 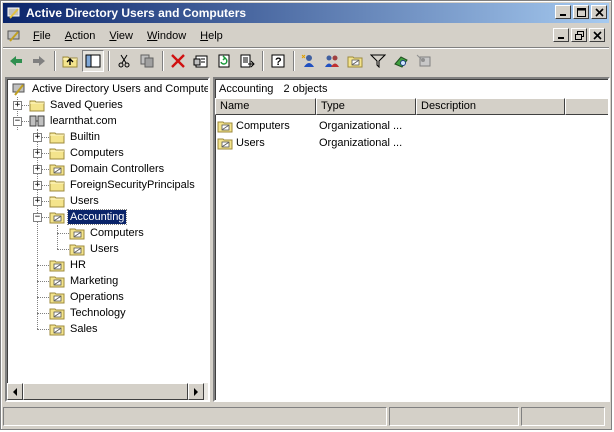 I want to click on mdi-restore-button, so click(x=579, y=35).